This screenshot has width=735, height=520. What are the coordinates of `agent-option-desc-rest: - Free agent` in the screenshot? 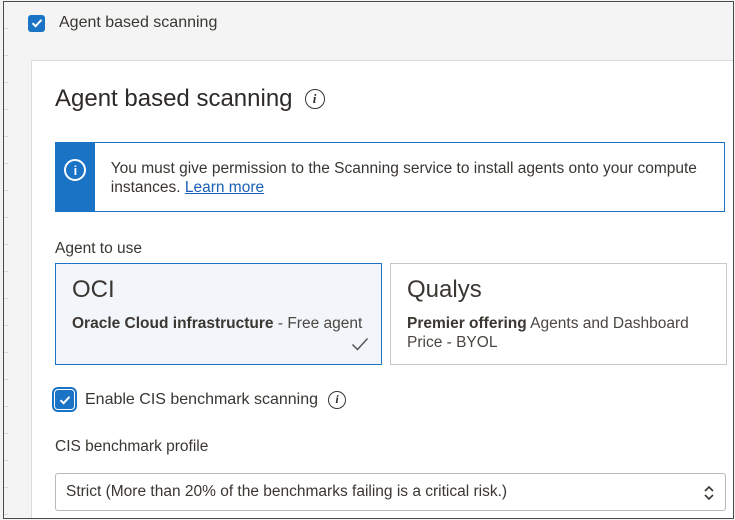 It's located at (318, 323).